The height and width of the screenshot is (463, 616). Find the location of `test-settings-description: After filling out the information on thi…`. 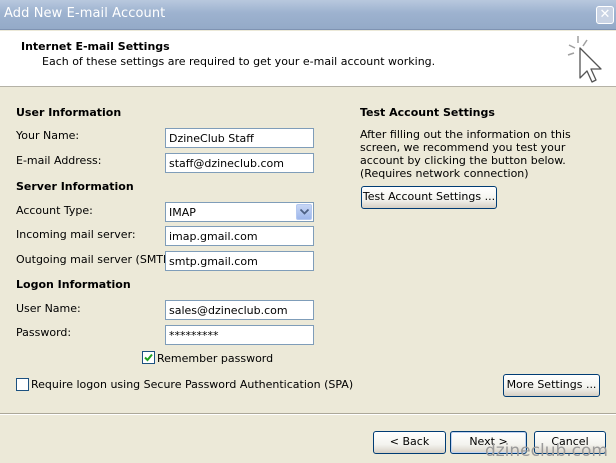

test-settings-description: After filling out the information on thi… is located at coordinates (465, 154).